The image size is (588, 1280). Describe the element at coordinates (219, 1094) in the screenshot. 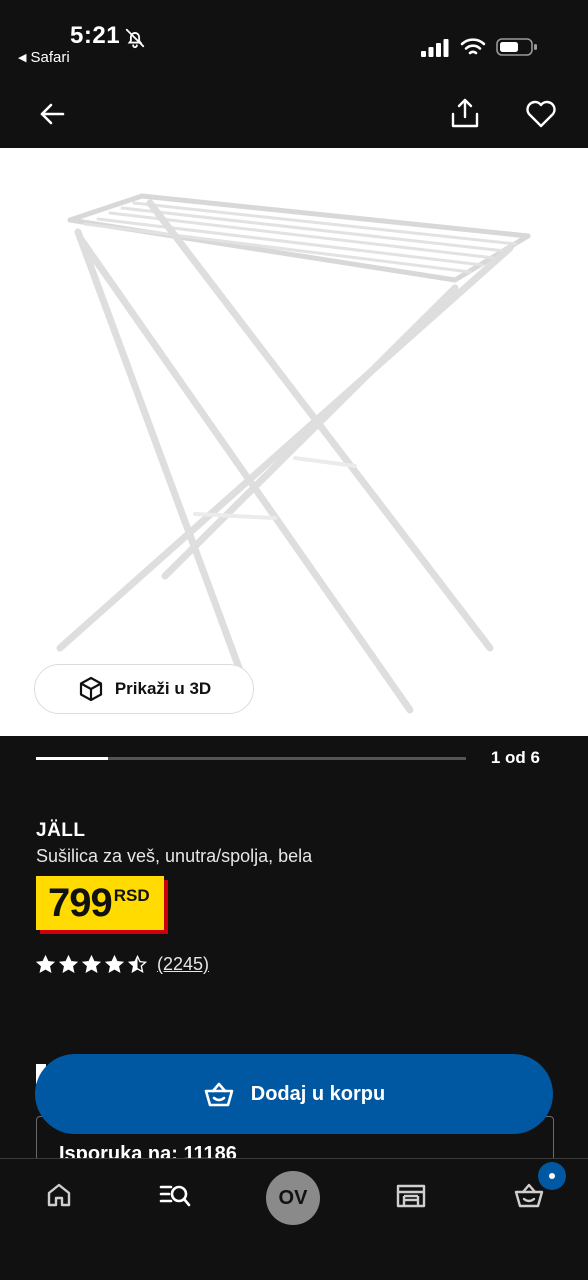

I see `basket-icon` at that location.